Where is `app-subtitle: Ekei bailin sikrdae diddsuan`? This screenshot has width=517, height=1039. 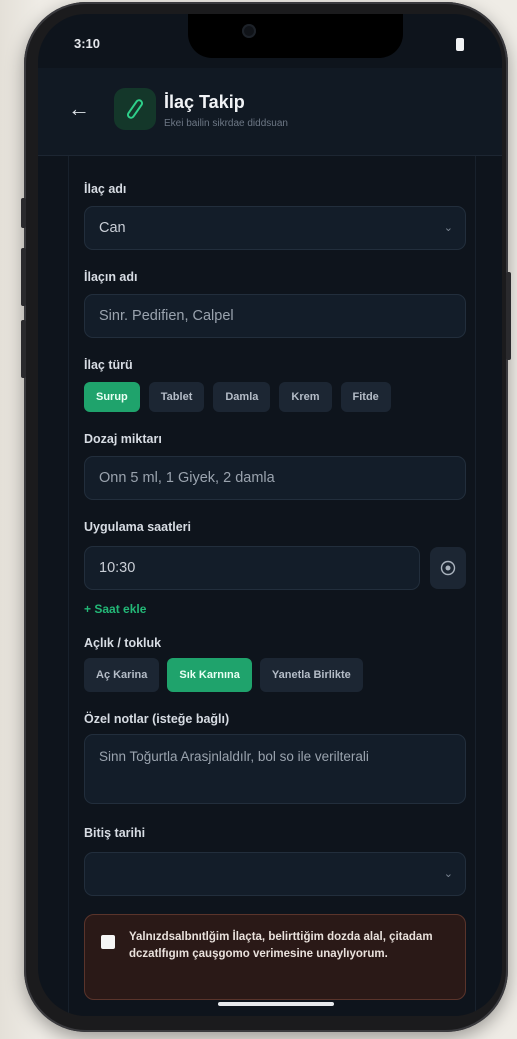
app-subtitle: Ekei bailin sikrdae diddsuan is located at coordinates (226, 123).